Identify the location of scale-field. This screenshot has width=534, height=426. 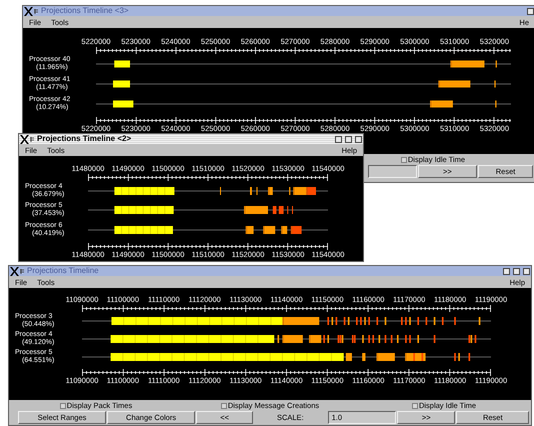
(392, 171).